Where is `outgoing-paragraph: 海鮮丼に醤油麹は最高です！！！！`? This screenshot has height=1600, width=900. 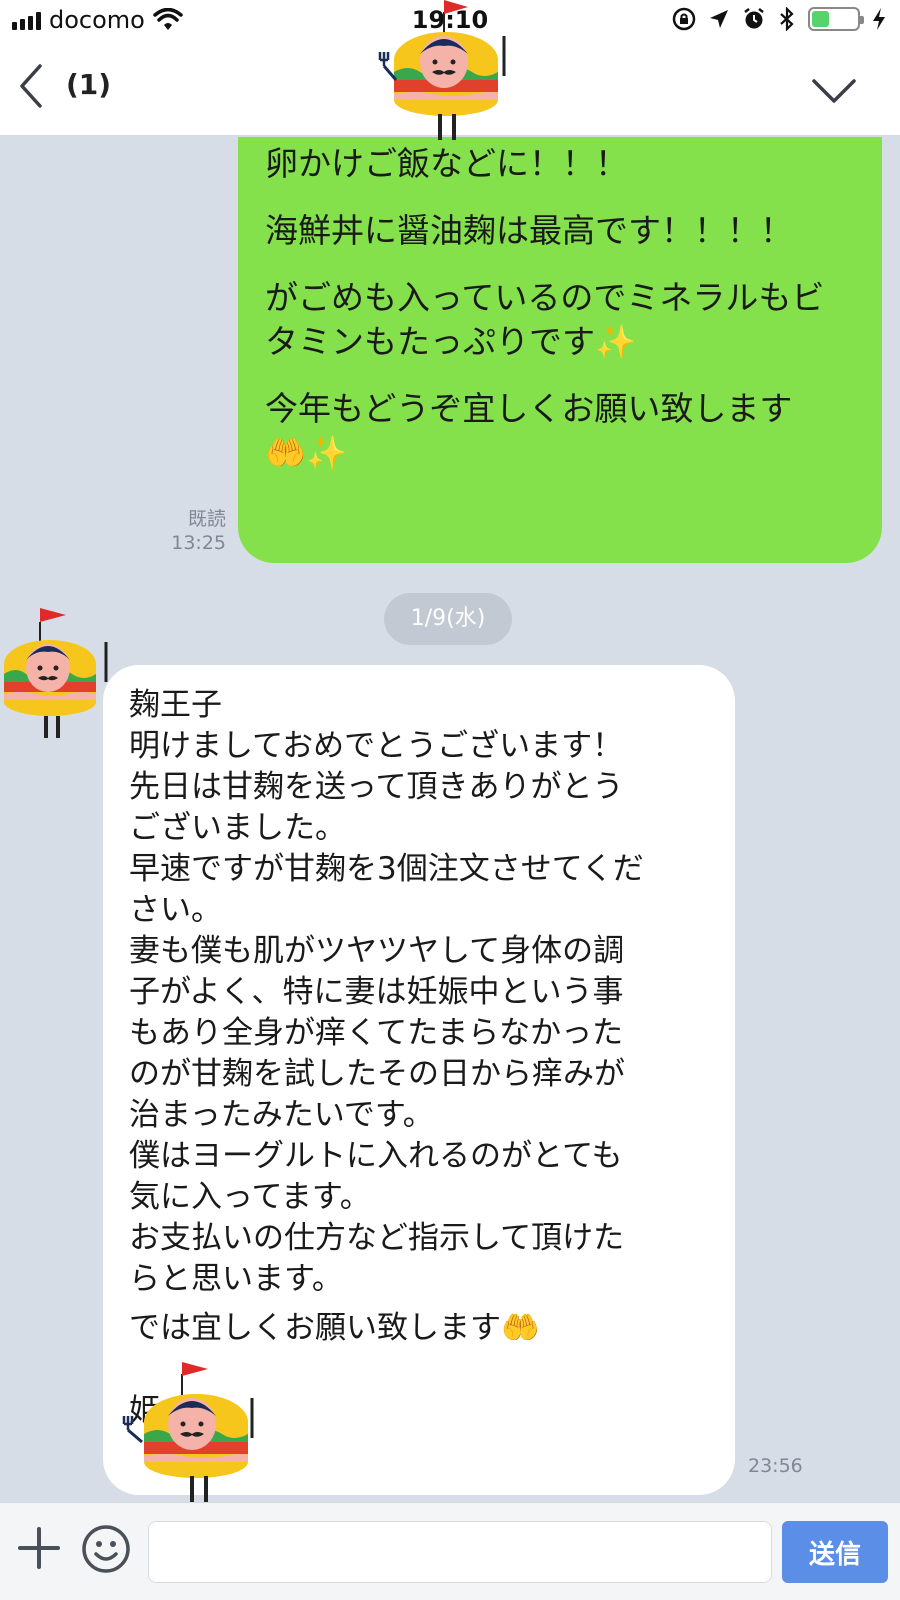
outgoing-paragraph: 海鮮丼に醤油麹は最高です！！！！ is located at coordinates (529, 230).